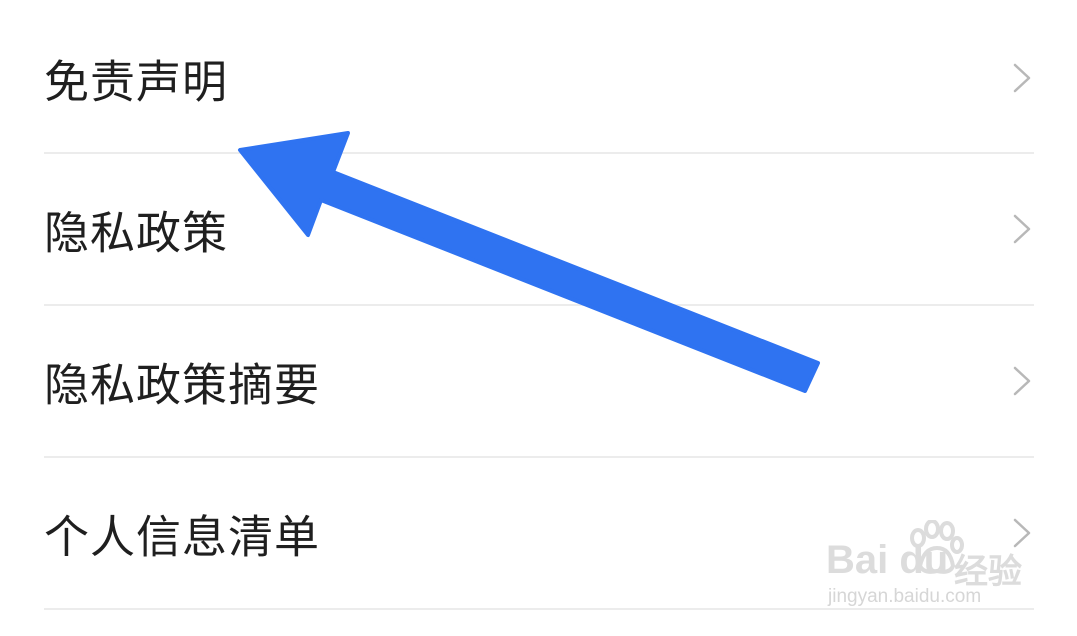 This screenshot has width=1077, height=636. Describe the element at coordinates (887, 560) in the screenshot. I see `watermark-brand: Bai du` at that location.